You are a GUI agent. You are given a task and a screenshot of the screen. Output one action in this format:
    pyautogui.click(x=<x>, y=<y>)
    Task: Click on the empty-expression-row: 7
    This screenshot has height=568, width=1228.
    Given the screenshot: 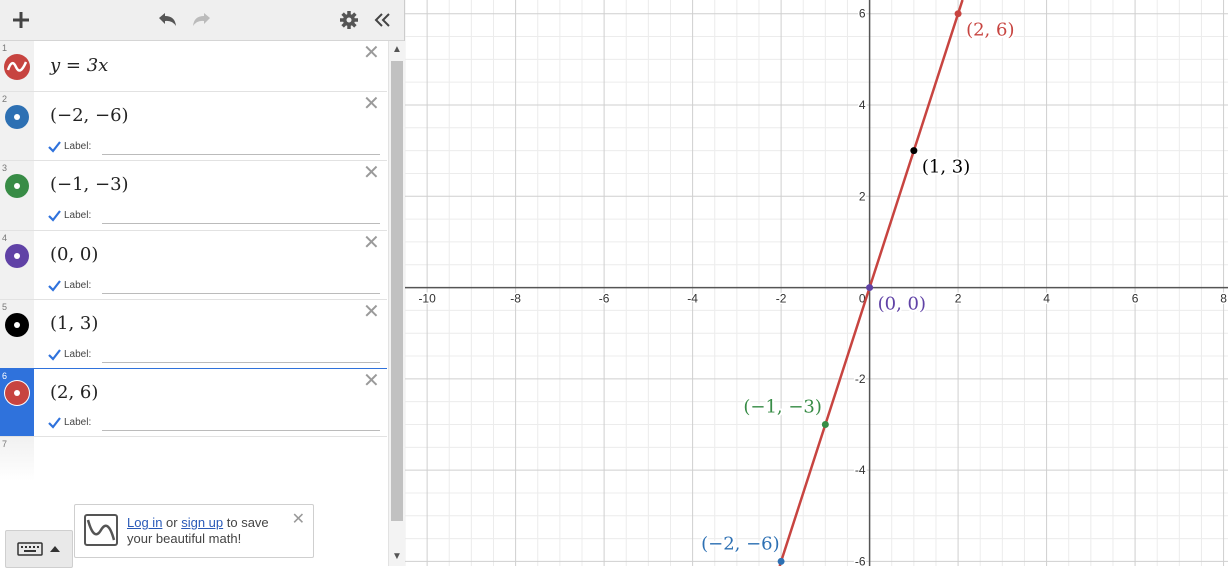 What is the action you would take?
    pyautogui.click(x=193, y=459)
    